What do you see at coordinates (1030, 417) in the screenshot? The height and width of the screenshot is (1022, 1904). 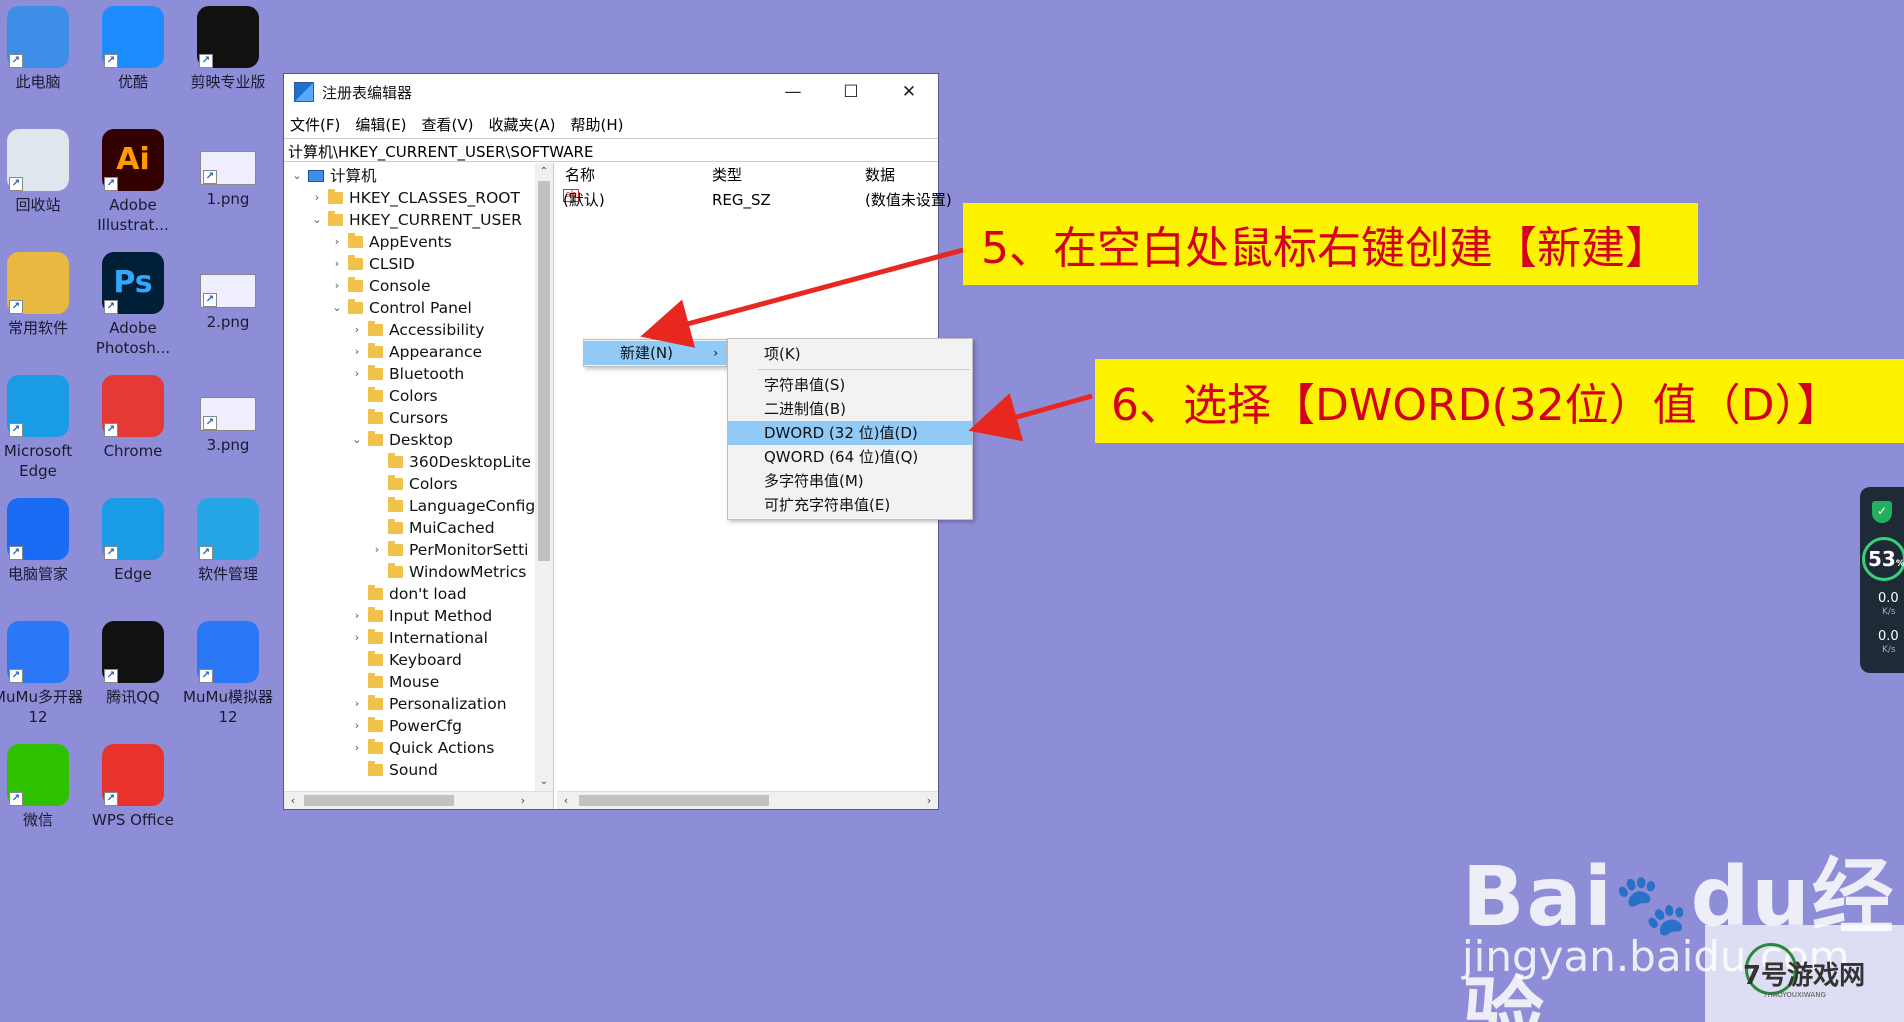 I see `arrow-step6` at bounding box center [1030, 417].